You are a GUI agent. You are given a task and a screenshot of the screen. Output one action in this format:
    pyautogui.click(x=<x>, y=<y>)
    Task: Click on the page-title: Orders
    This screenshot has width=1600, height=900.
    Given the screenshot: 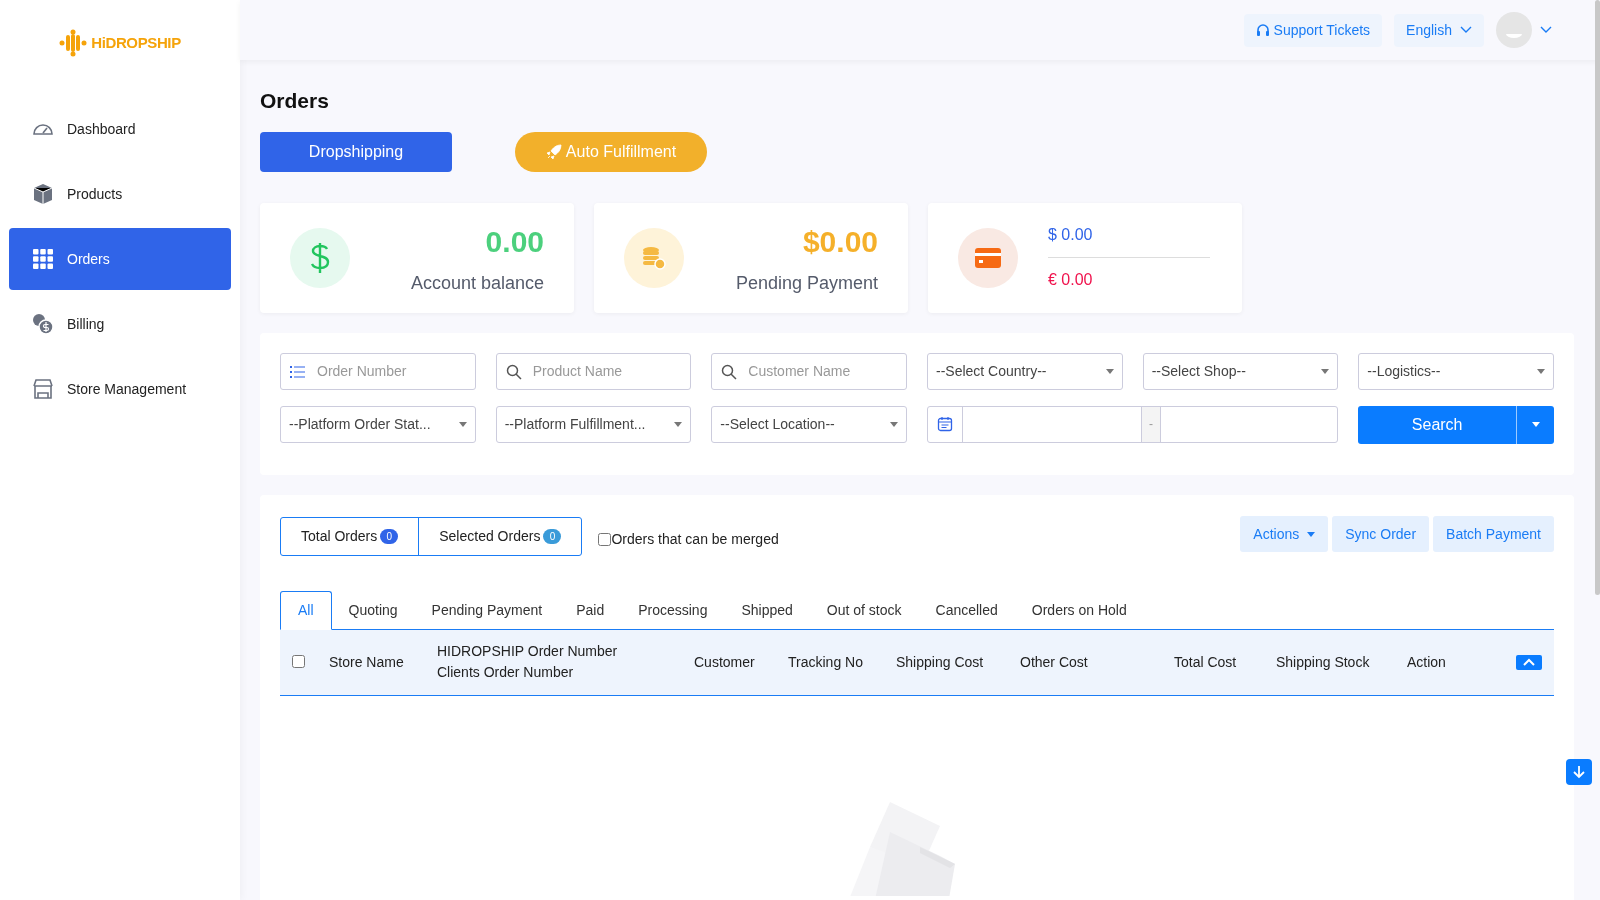 What is the action you would take?
    pyautogui.click(x=295, y=101)
    